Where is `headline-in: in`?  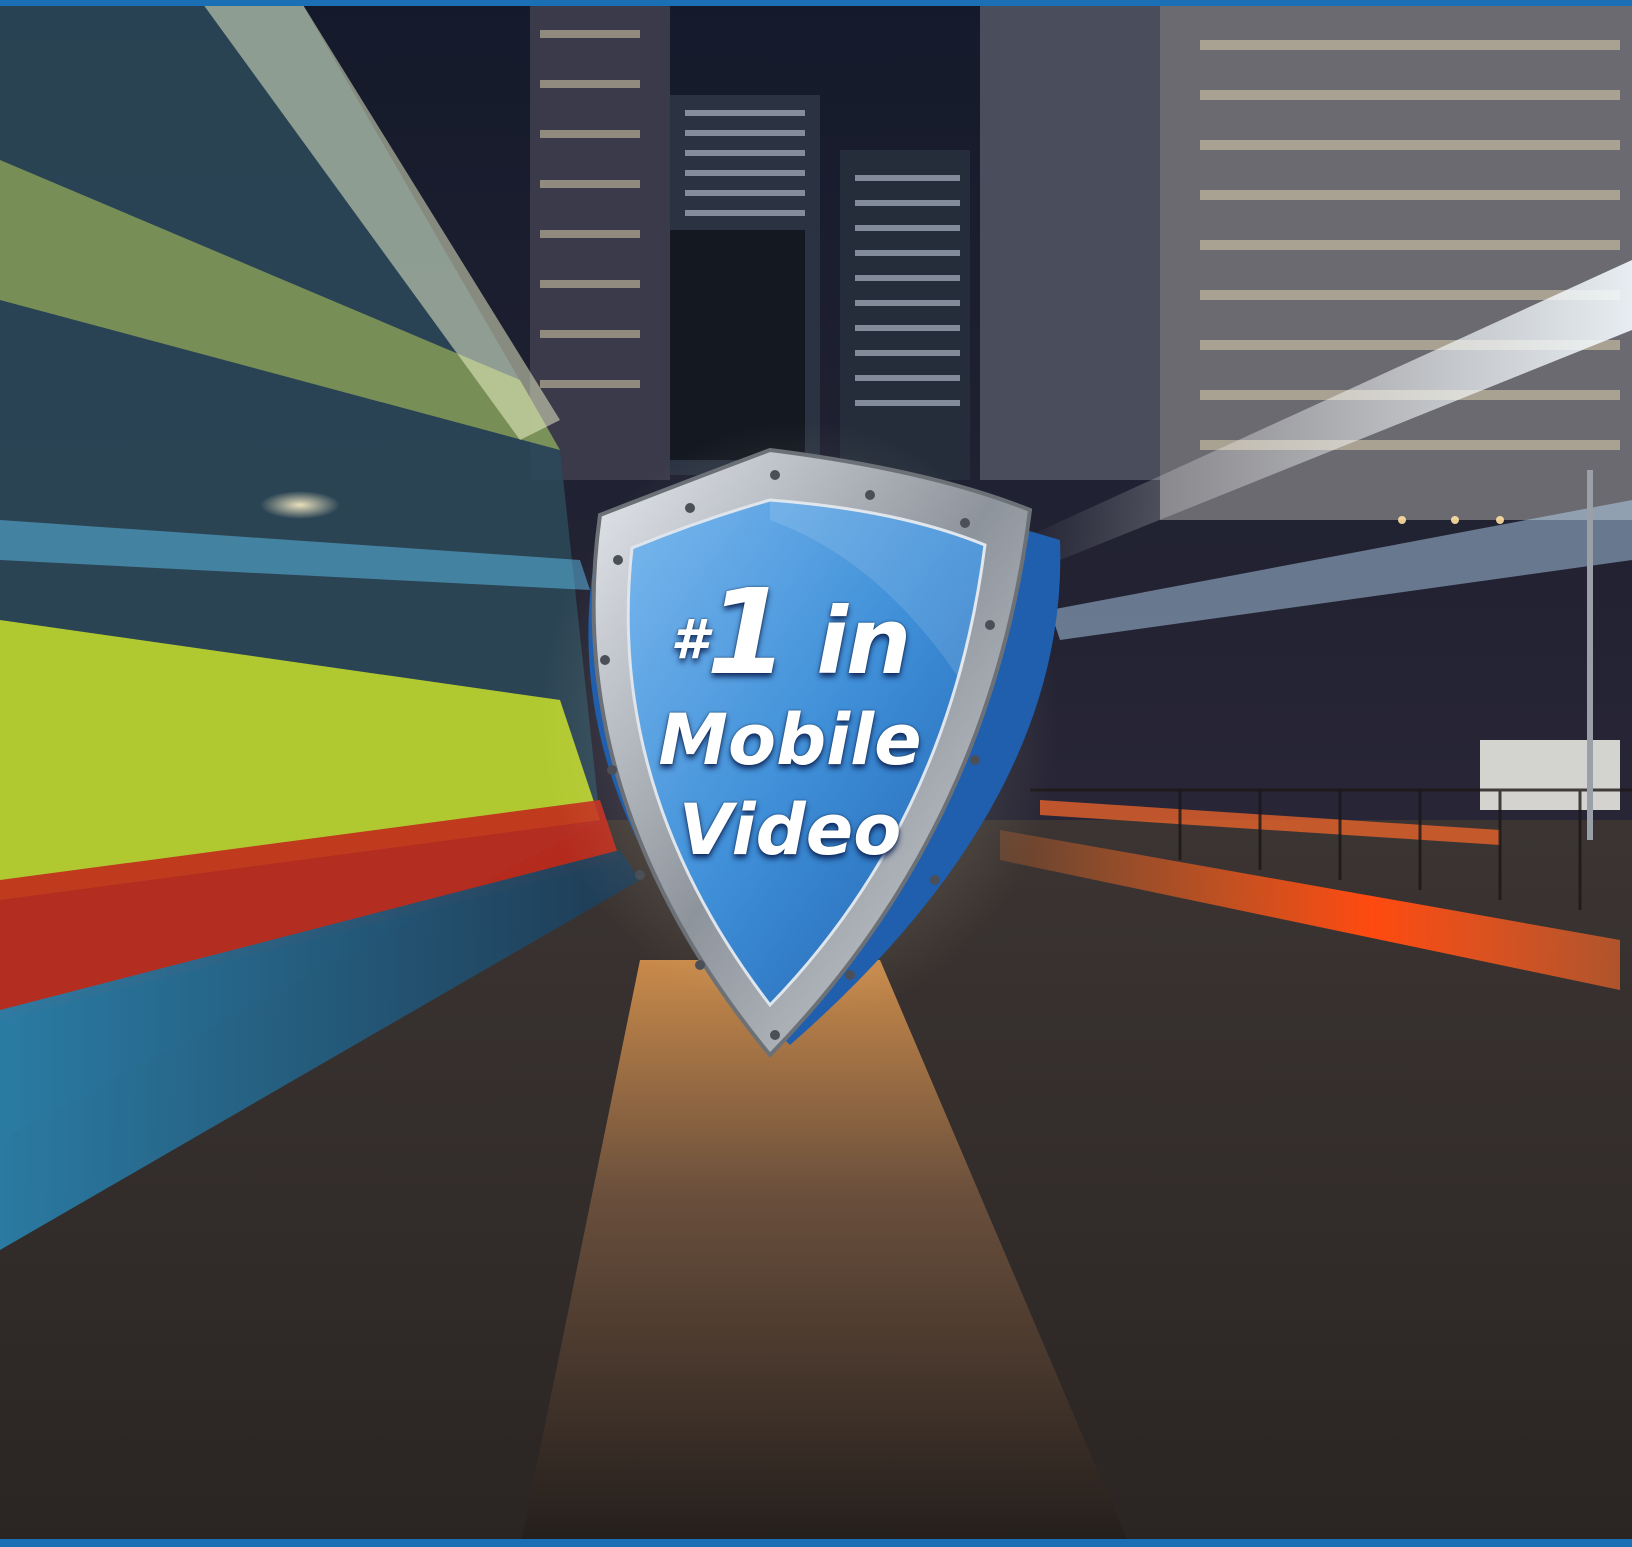 headline-in: in is located at coordinates (863, 641).